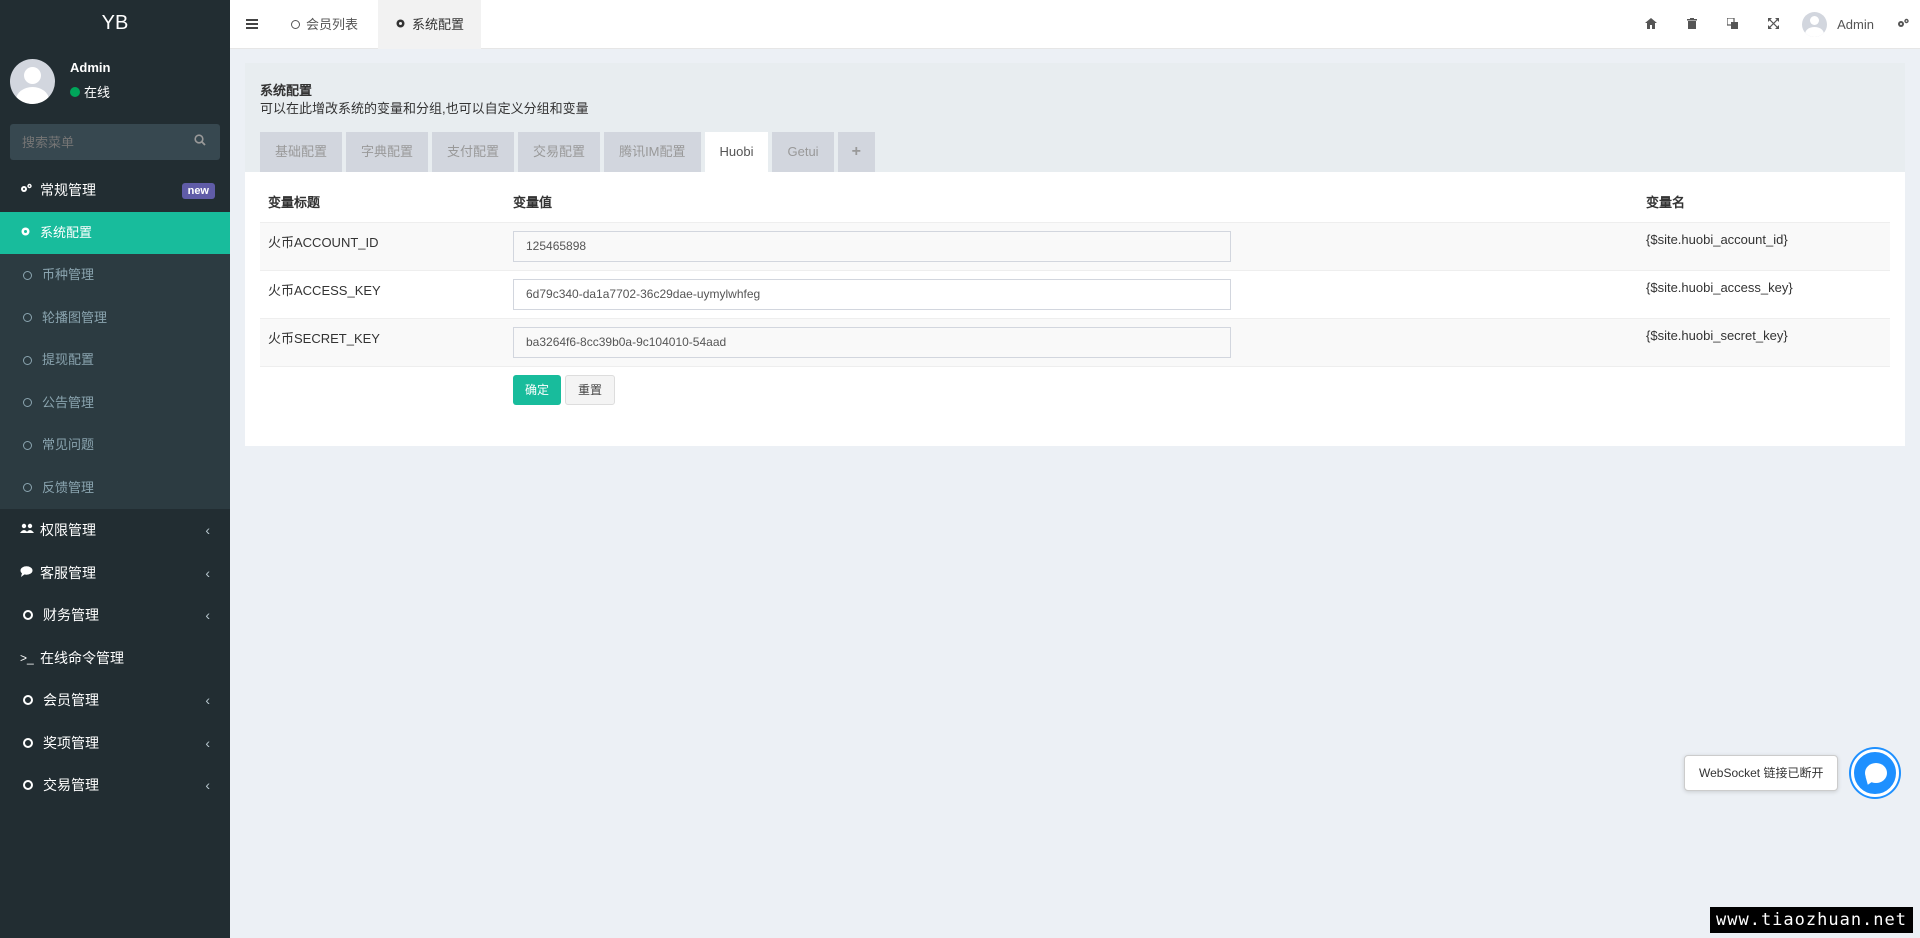 The width and height of the screenshot is (1920, 938). I want to click on tab-getui: Getui, so click(803, 152).